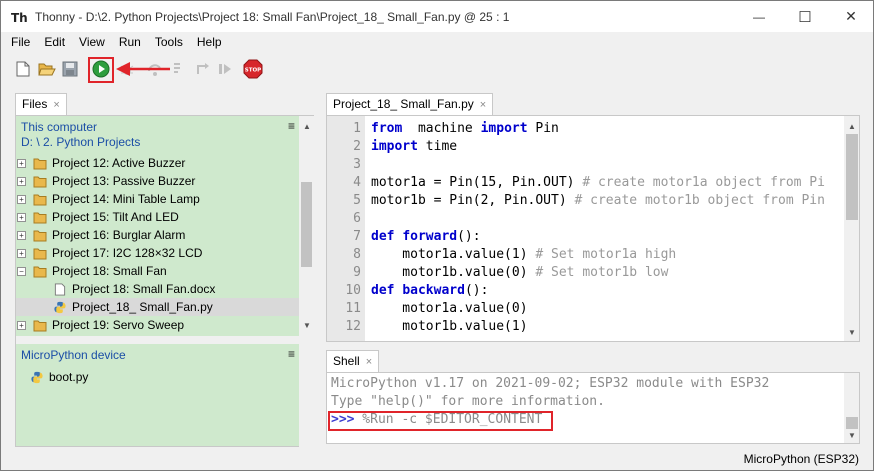 This screenshot has height=471, width=874. What do you see at coordinates (414, 146) in the screenshot?
I see `code-line: import time` at bounding box center [414, 146].